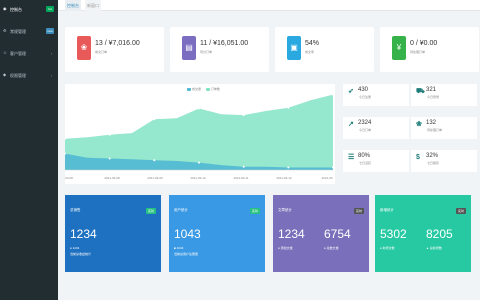 The width and height of the screenshot is (480, 300). I want to click on mini-stat-value: 32%, so click(432, 156).